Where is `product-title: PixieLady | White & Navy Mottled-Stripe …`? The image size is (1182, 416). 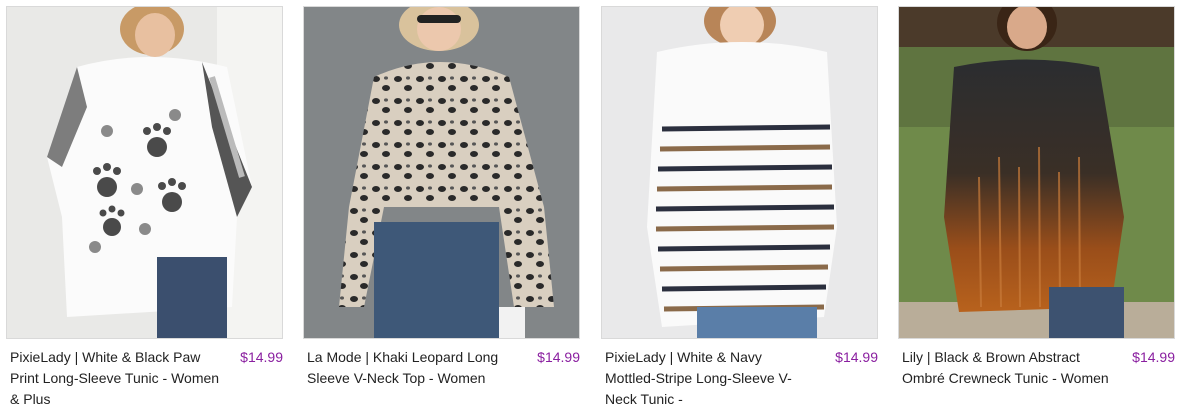 product-title: PixieLady | White & Navy Mottled-Stripe … is located at coordinates (710, 378).